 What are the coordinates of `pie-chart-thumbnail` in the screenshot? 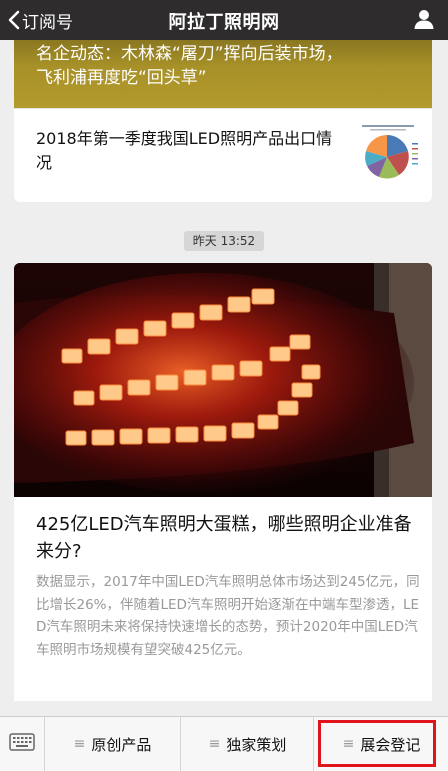 It's located at (388, 155).